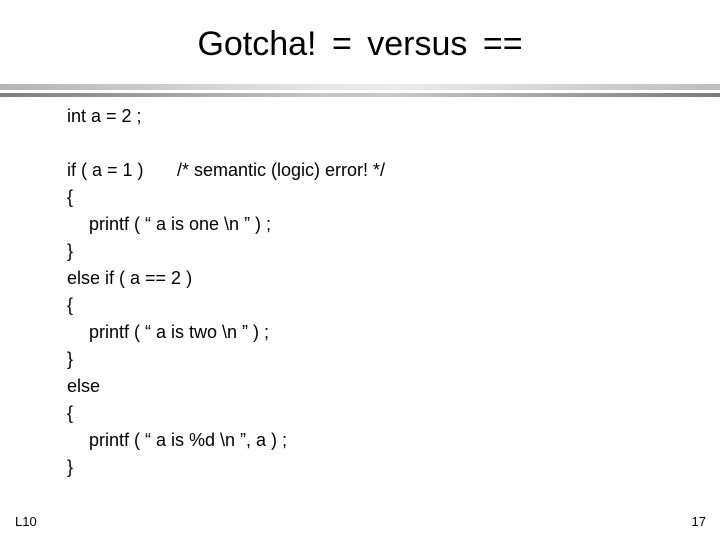 The width and height of the screenshot is (720, 540). What do you see at coordinates (698, 521) in the screenshot?
I see `page-number: 17` at bounding box center [698, 521].